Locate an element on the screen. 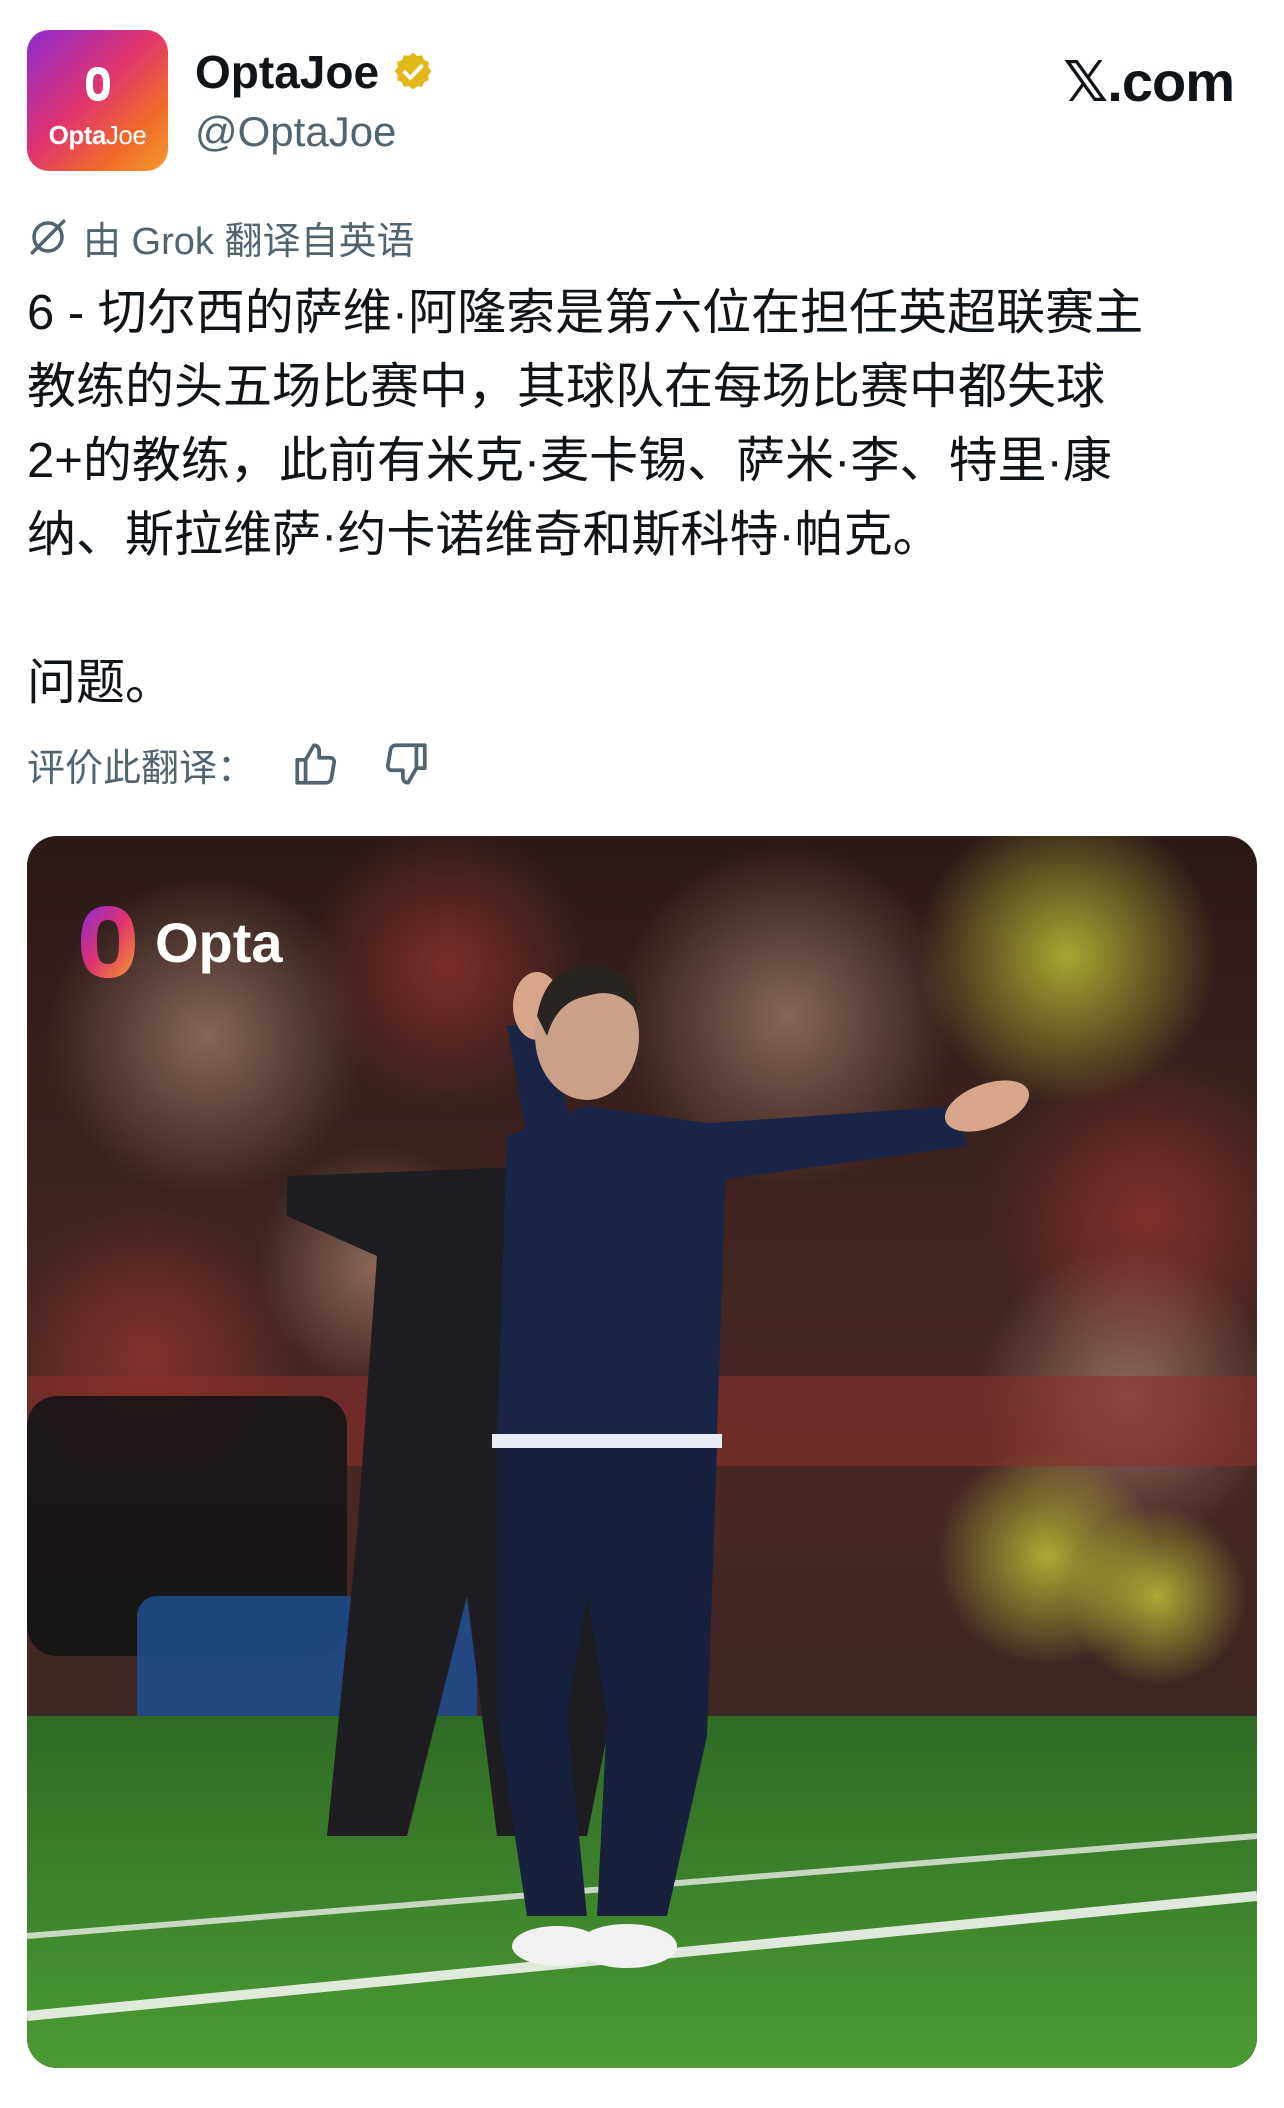 The width and height of the screenshot is (1284, 2108). rate-translation: 评价此翻译： is located at coordinates (249, 764).